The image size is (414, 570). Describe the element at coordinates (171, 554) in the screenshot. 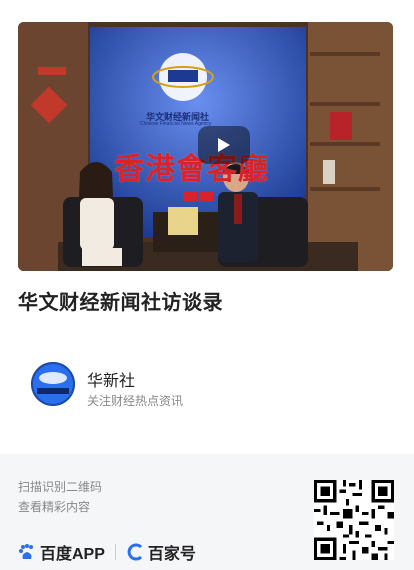

I see `baijiahao-label: 百家号` at that location.